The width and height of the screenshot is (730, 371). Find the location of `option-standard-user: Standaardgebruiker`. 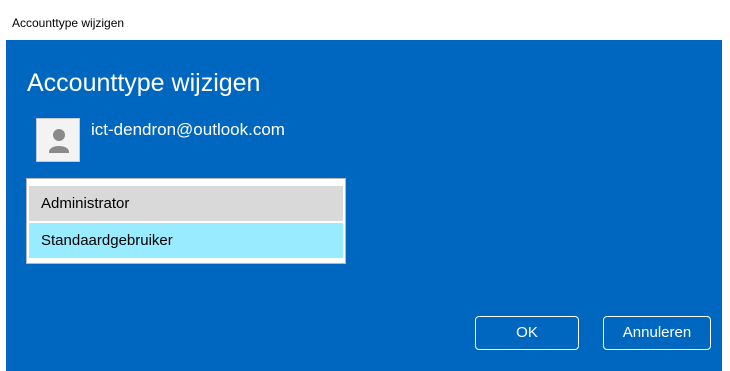

option-standard-user: Standaardgebruiker is located at coordinates (186, 240).